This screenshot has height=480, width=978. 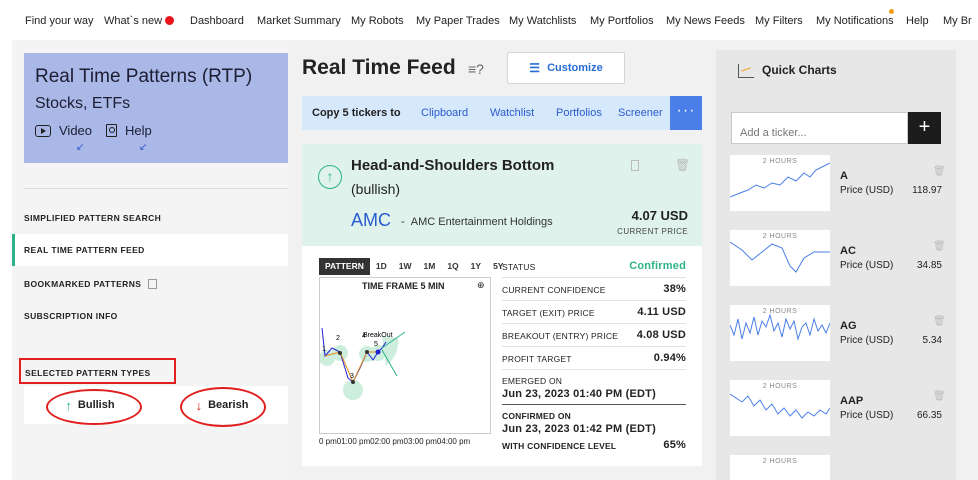 I want to click on customize-button: ☰ Customize, so click(x=566, y=68).